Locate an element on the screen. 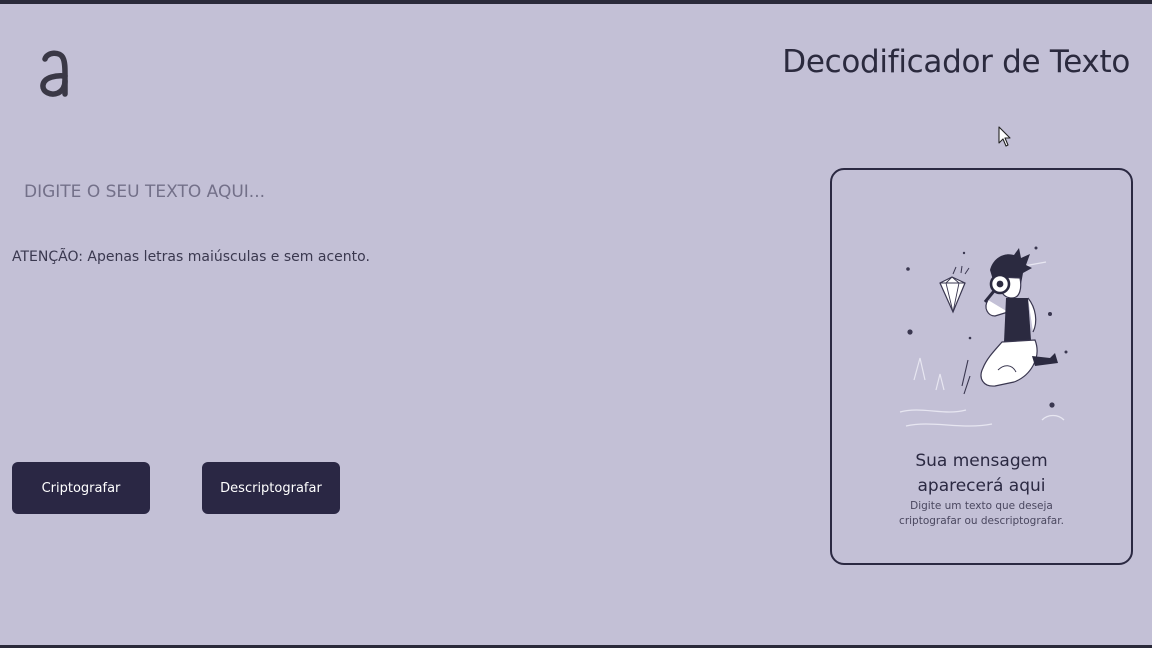 The height and width of the screenshot is (648, 1152). output-desc-line2: criptografar ou descriptografar. is located at coordinates (981, 521).